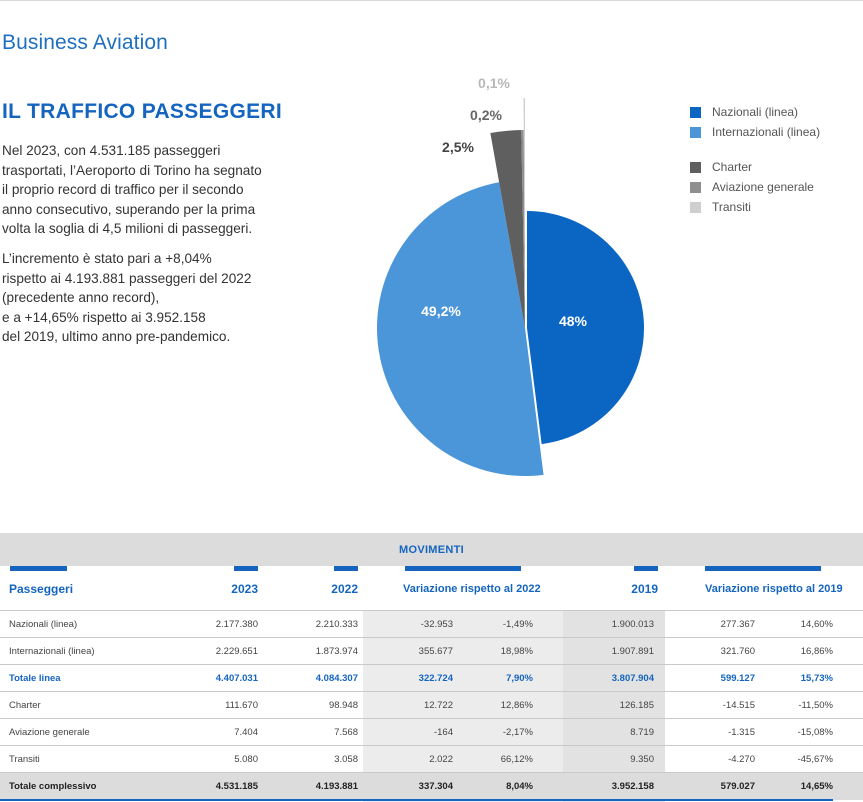 The height and width of the screenshot is (802, 863). Describe the element at coordinates (246, 732) in the screenshot. I see `table-cell: 7.404` at that location.